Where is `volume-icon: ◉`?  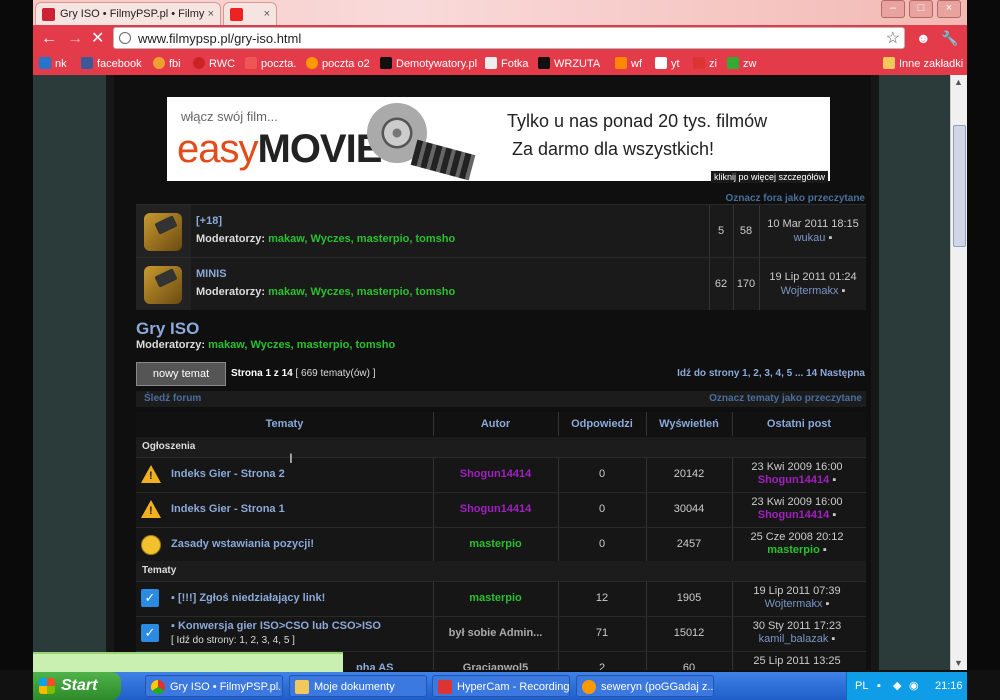
volume-icon: ◉ is located at coordinates (914, 686).